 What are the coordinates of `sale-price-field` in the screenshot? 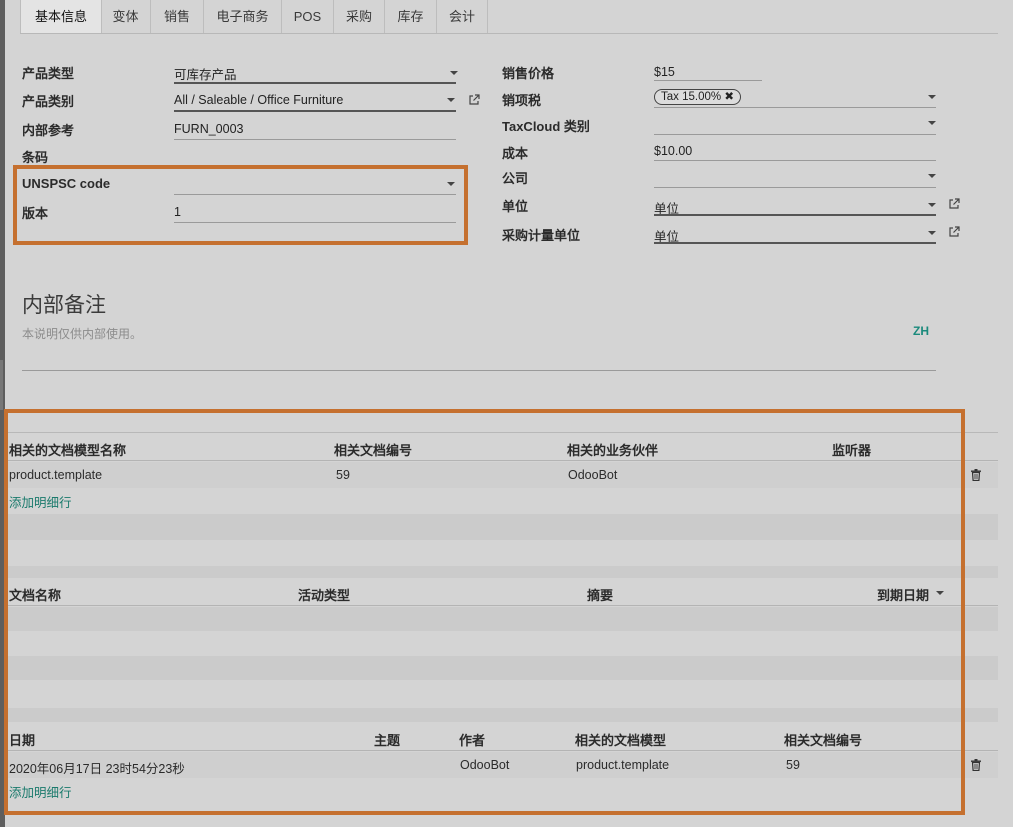 It's located at (708, 80).